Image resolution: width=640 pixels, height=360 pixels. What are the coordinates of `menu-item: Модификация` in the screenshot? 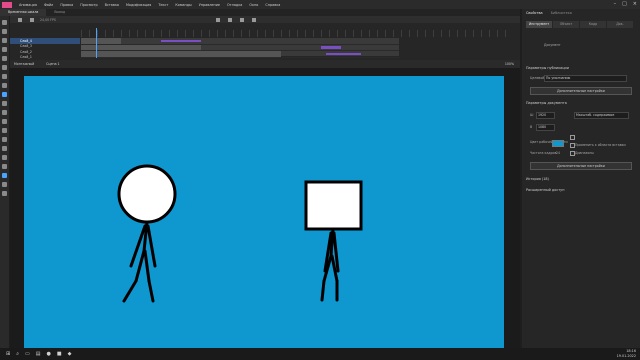 It's located at (138, 5).